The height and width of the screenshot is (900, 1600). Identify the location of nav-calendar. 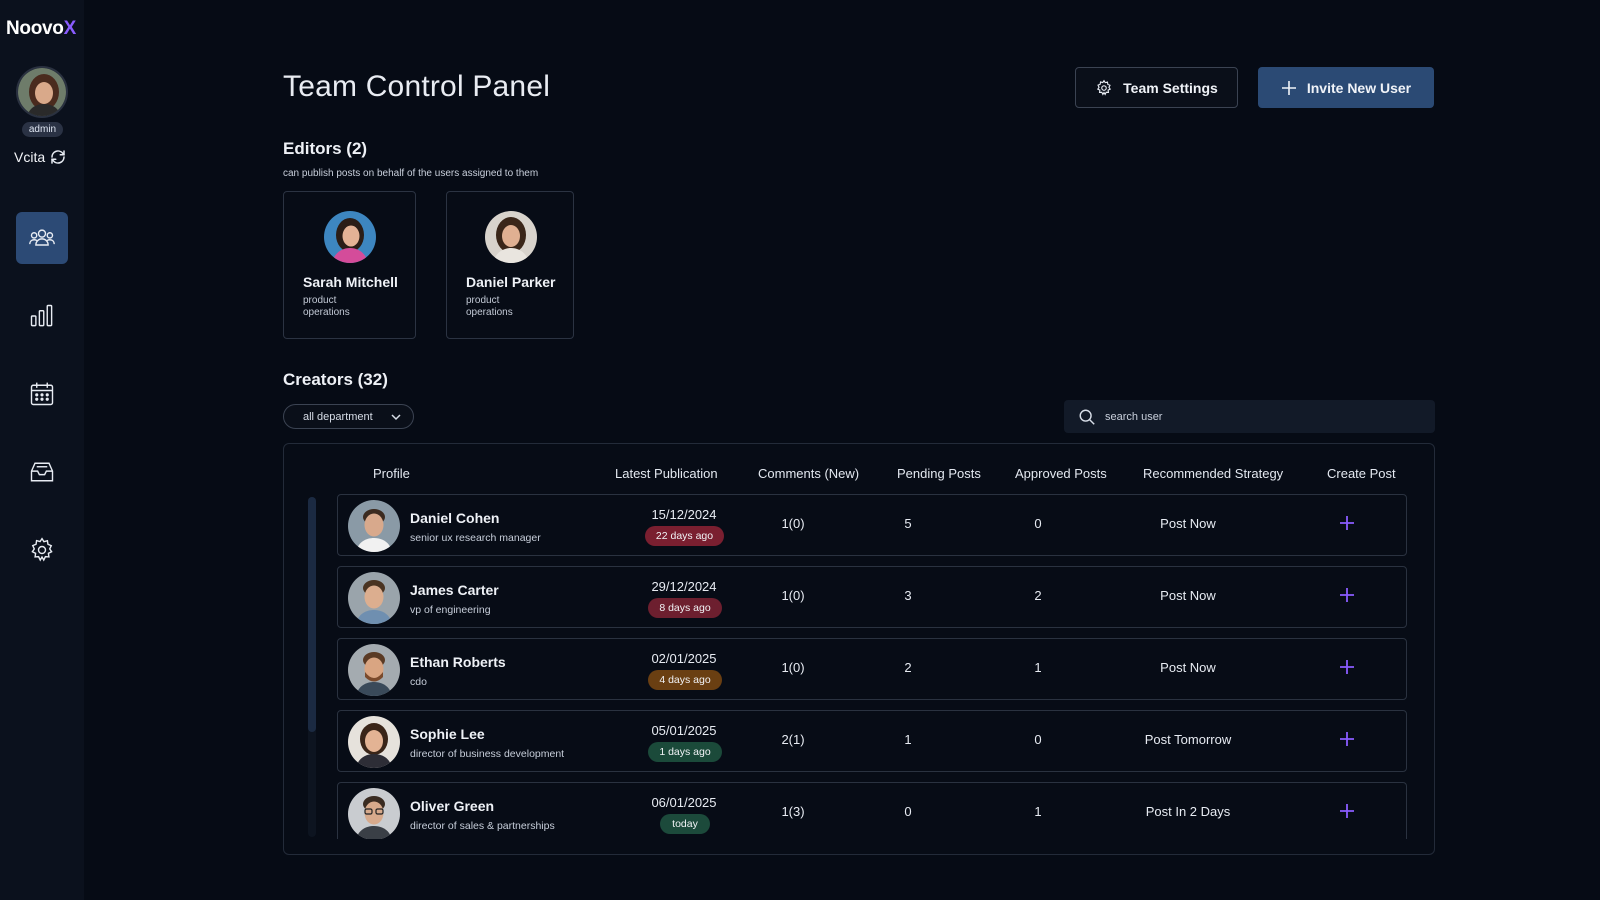
(42, 394).